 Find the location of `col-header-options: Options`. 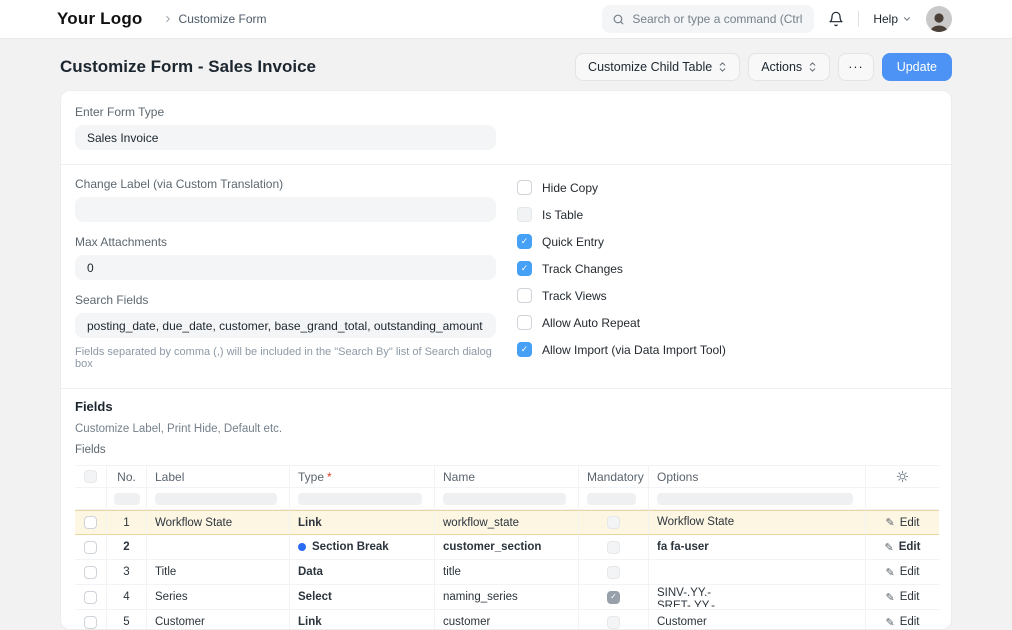

col-header-options: Options is located at coordinates (678, 476).